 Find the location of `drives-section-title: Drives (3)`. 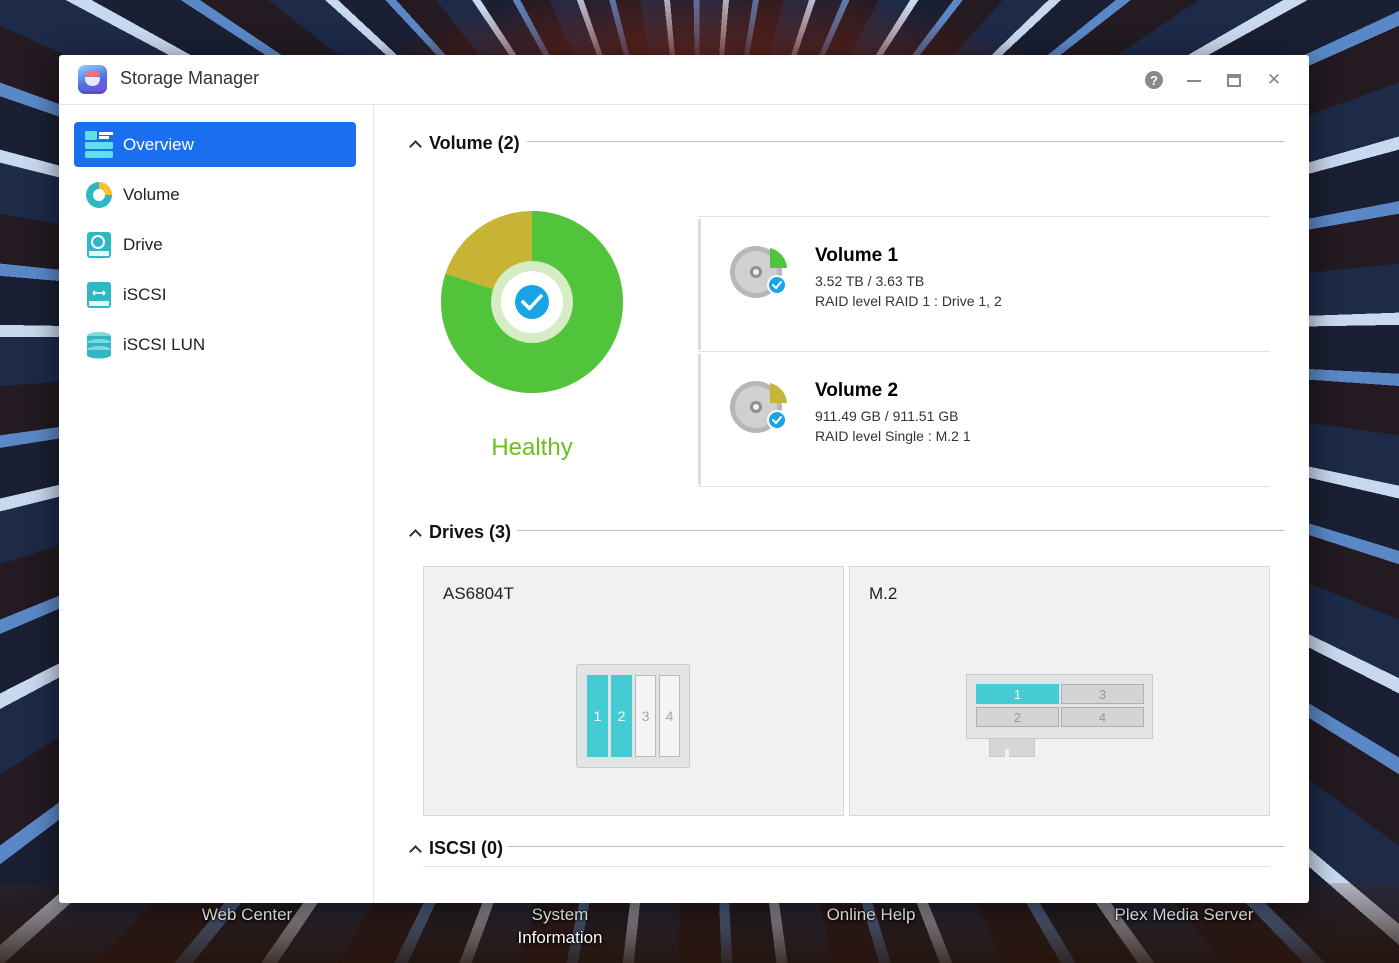

drives-section-title: Drives (3) is located at coordinates (470, 532).